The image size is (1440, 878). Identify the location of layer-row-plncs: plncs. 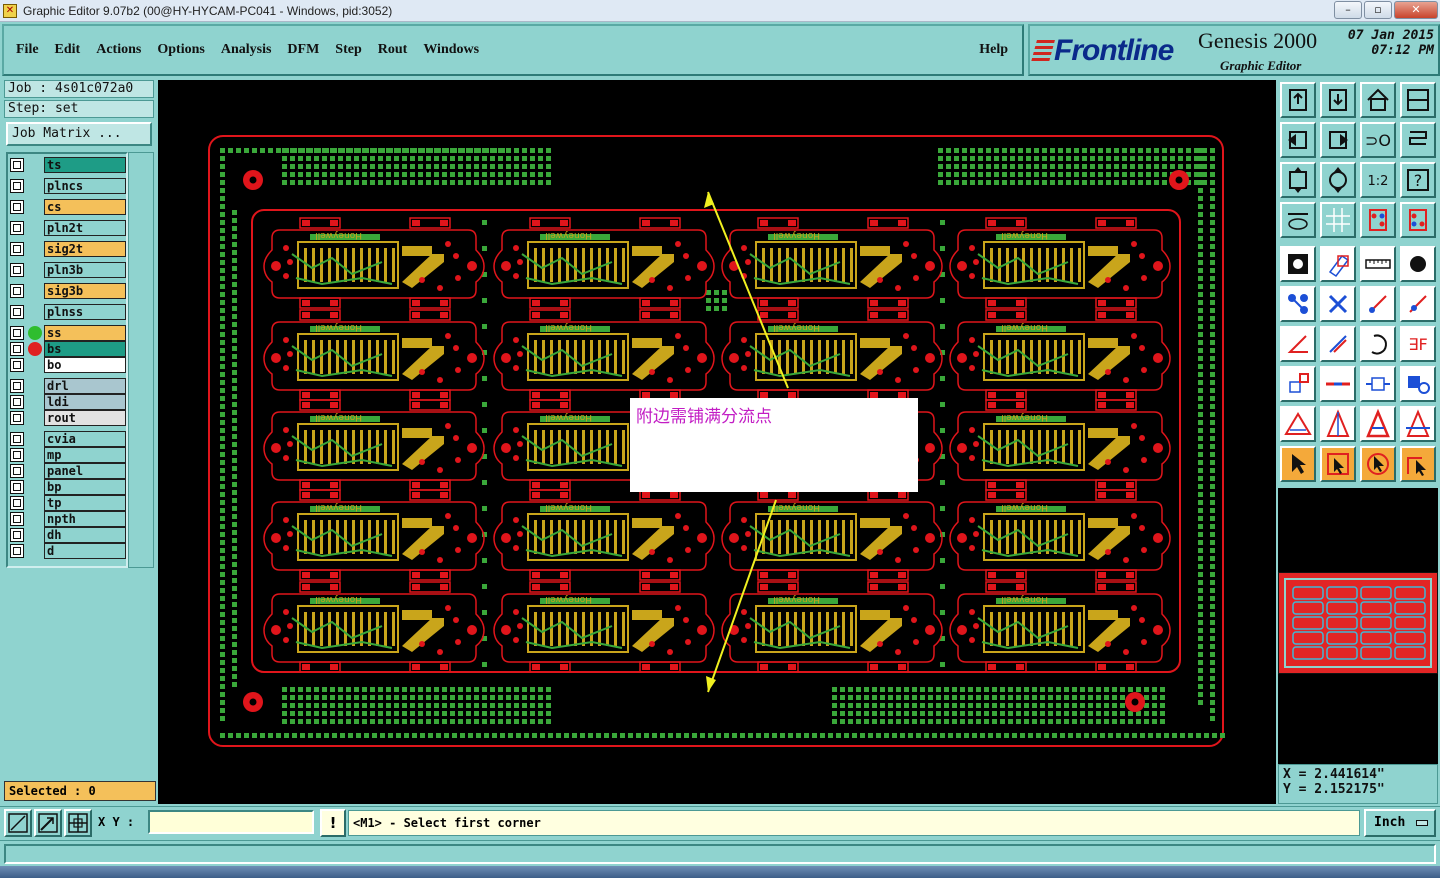
(68, 186).